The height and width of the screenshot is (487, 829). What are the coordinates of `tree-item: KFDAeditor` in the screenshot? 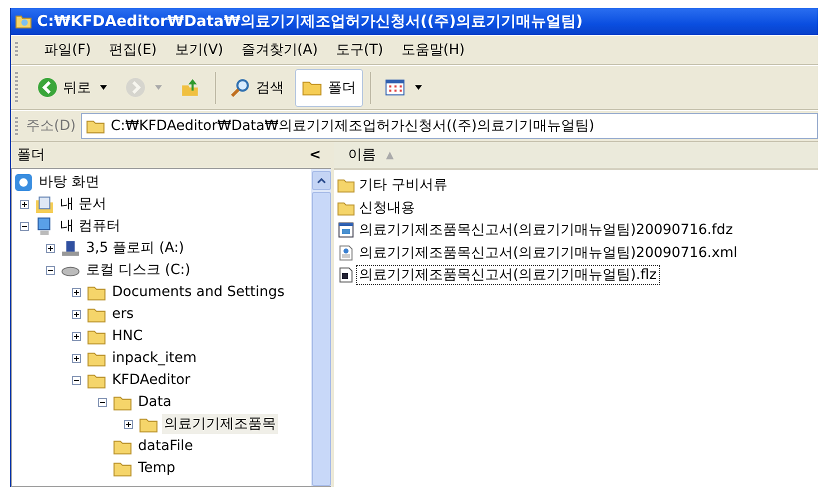 It's located at (151, 380).